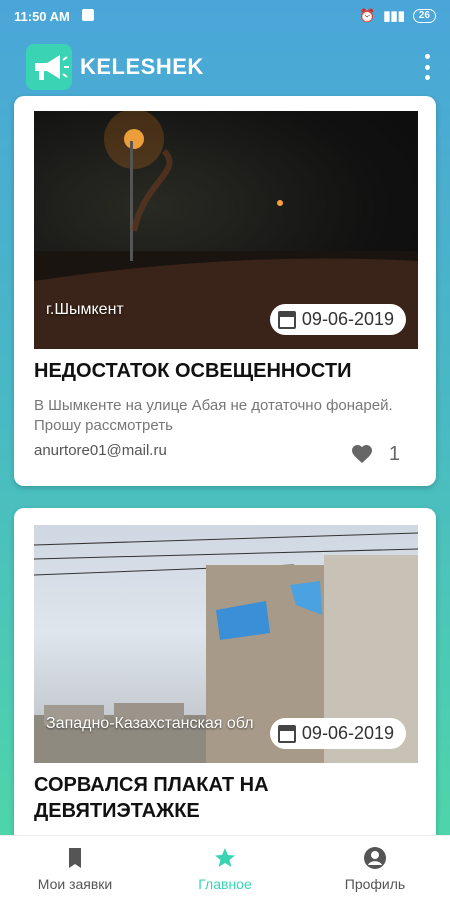  Describe the element at coordinates (394, 453) in the screenshot. I see `like-count: 1` at that location.